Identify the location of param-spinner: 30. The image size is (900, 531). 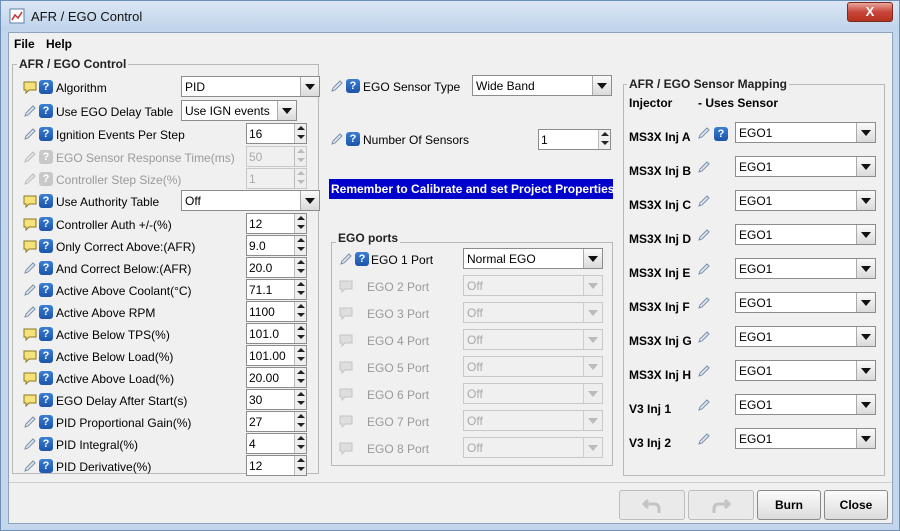
(276, 399).